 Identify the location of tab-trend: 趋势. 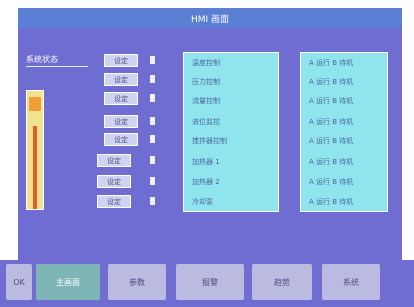
(282, 282).